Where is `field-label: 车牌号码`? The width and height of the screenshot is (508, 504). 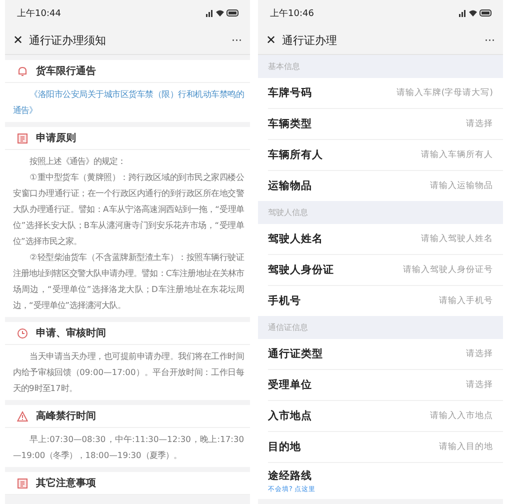 field-label: 车牌号码 is located at coordinates (290, 93).